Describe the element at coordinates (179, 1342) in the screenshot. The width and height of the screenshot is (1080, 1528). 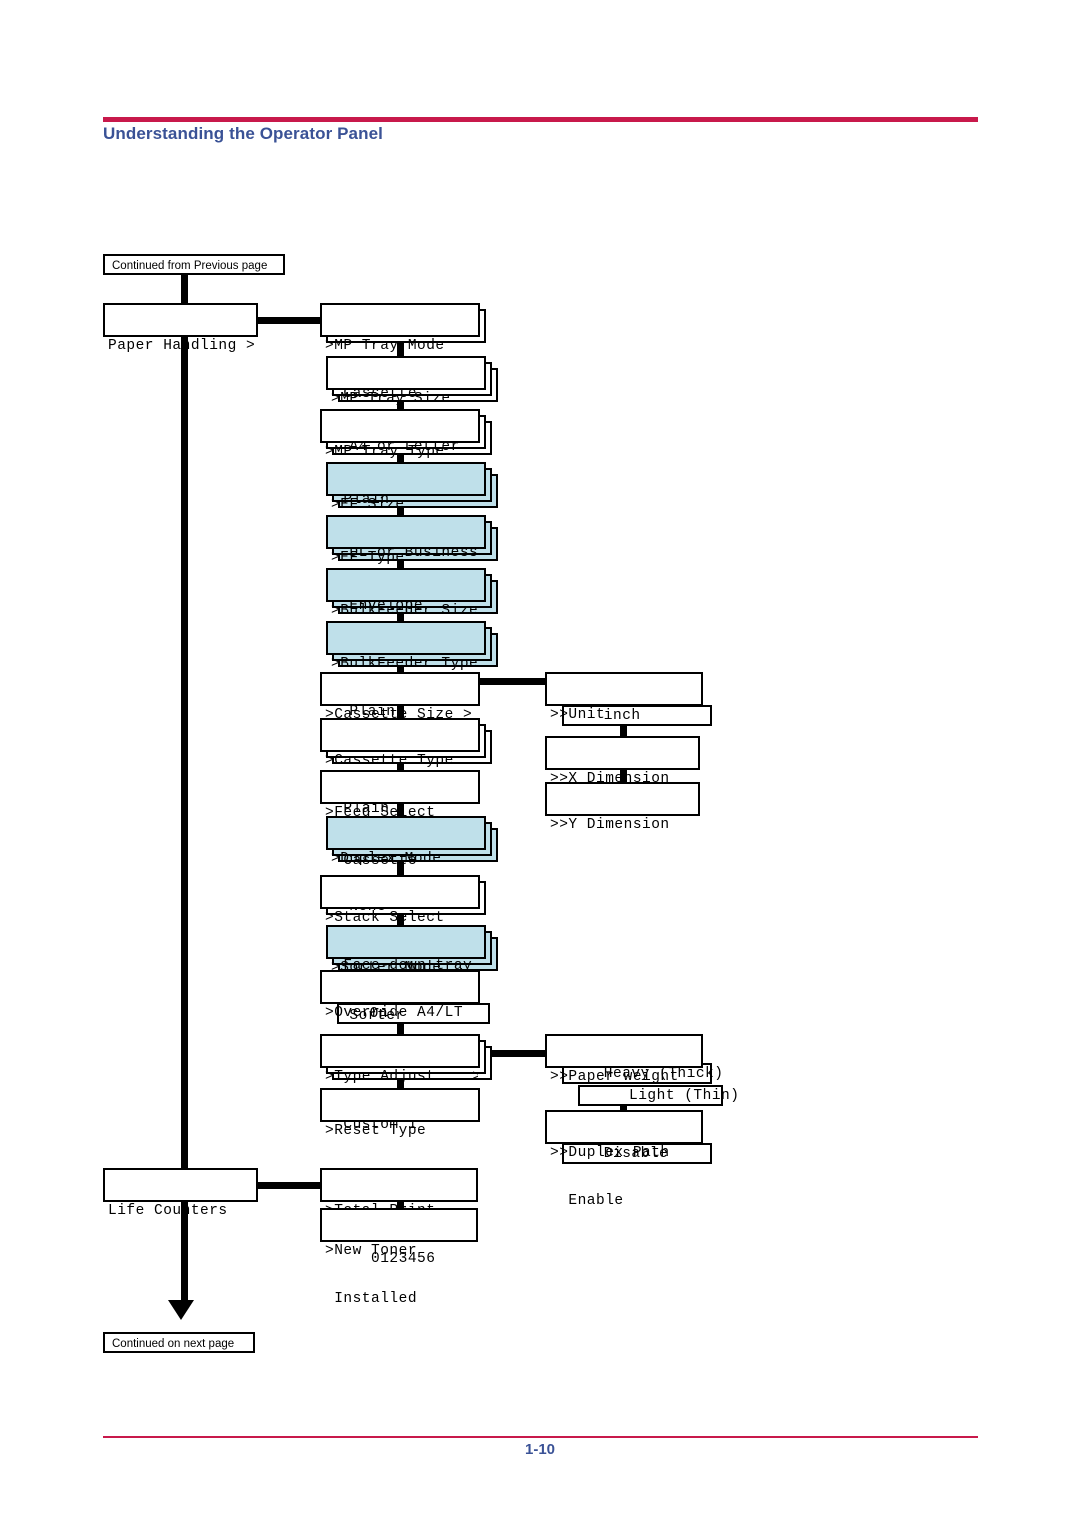
I see `note-continued-on-next: Continued on next page` at that location.